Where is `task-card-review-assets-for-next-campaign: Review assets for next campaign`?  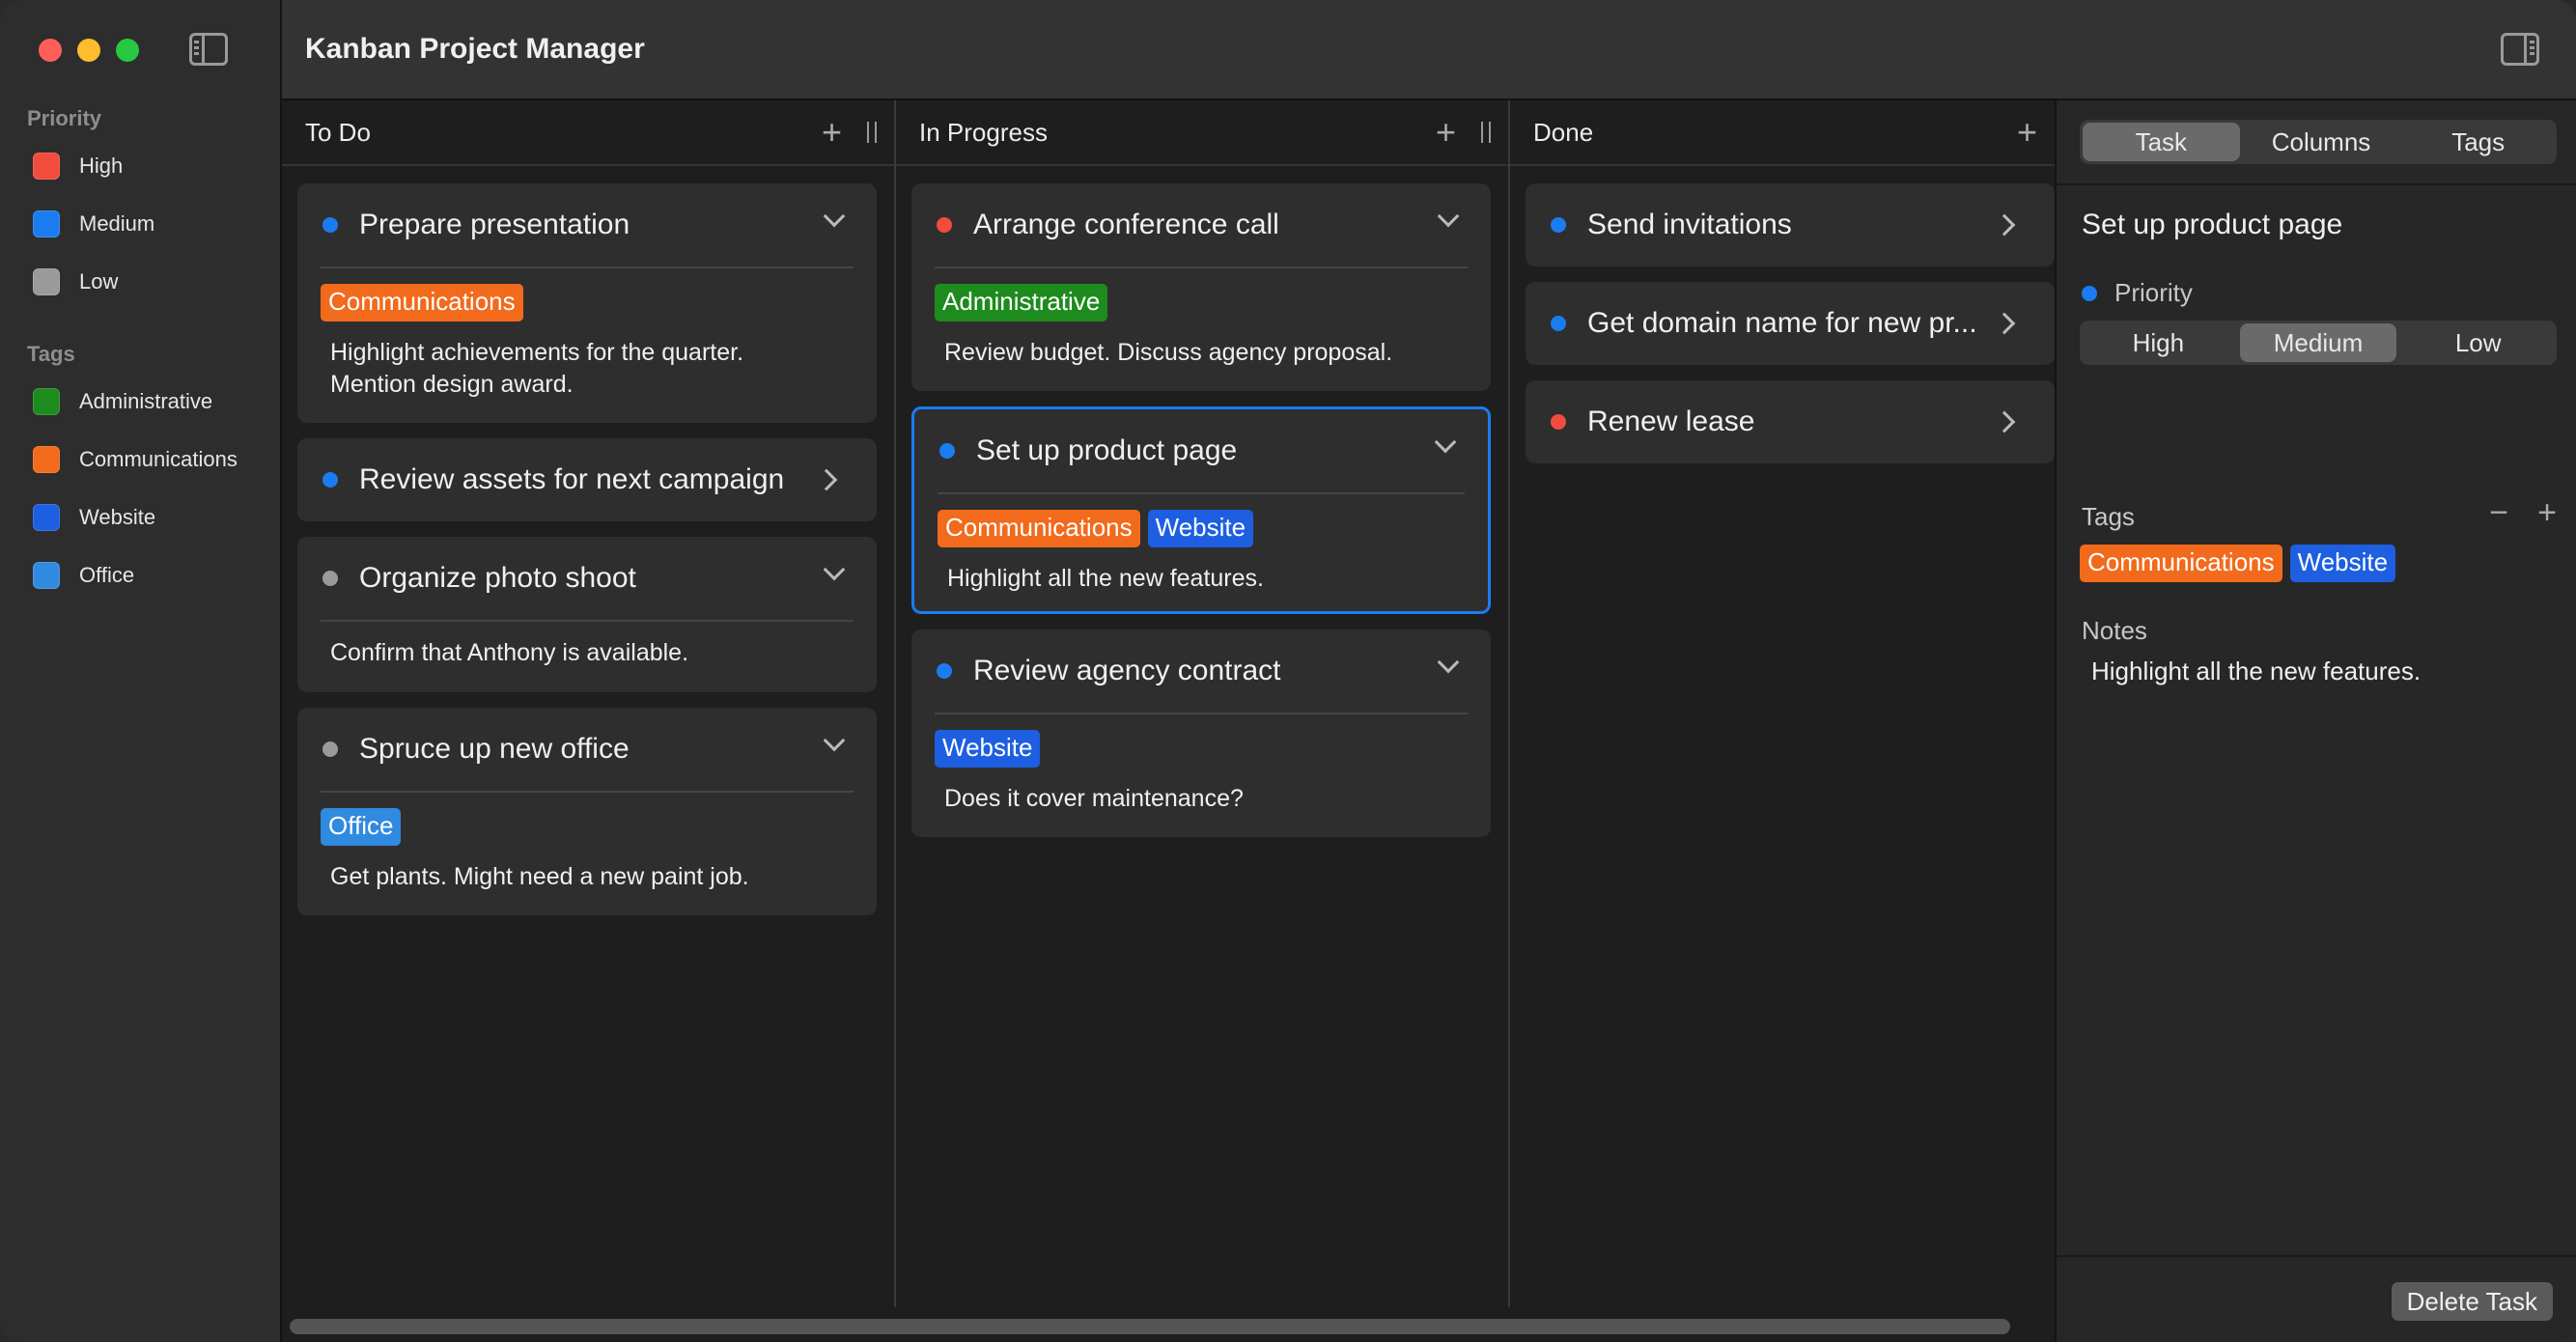
task-card-review-assets-for-next-campaign: Review assets for next campaign is located at coordinates (587, 479).